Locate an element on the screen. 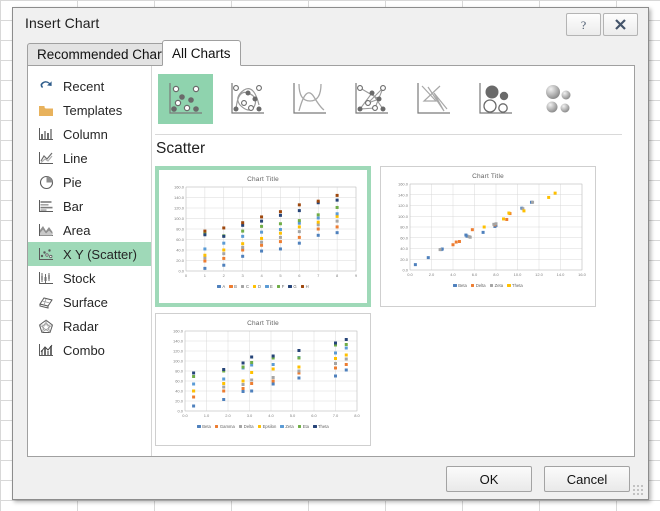 Image resolution: width=660 pixels, height=511 pixels. tab-recommended-charts: Recommended Charts is located at coordinates (105, 54).